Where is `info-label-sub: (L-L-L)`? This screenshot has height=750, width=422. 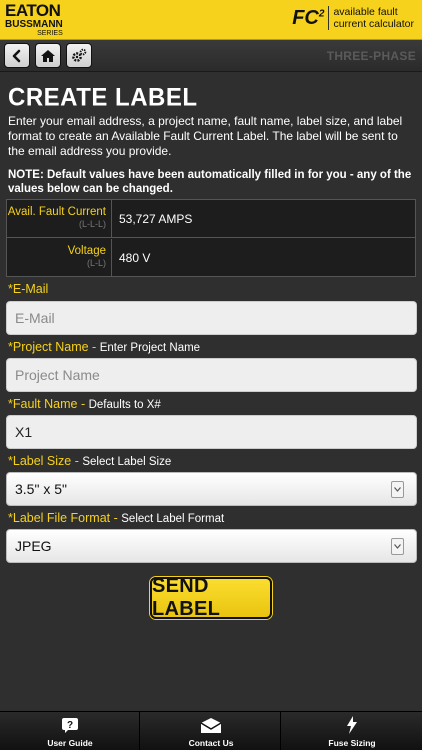 info-label-sub: (L-L-L) is located at coordinates (92, 224).